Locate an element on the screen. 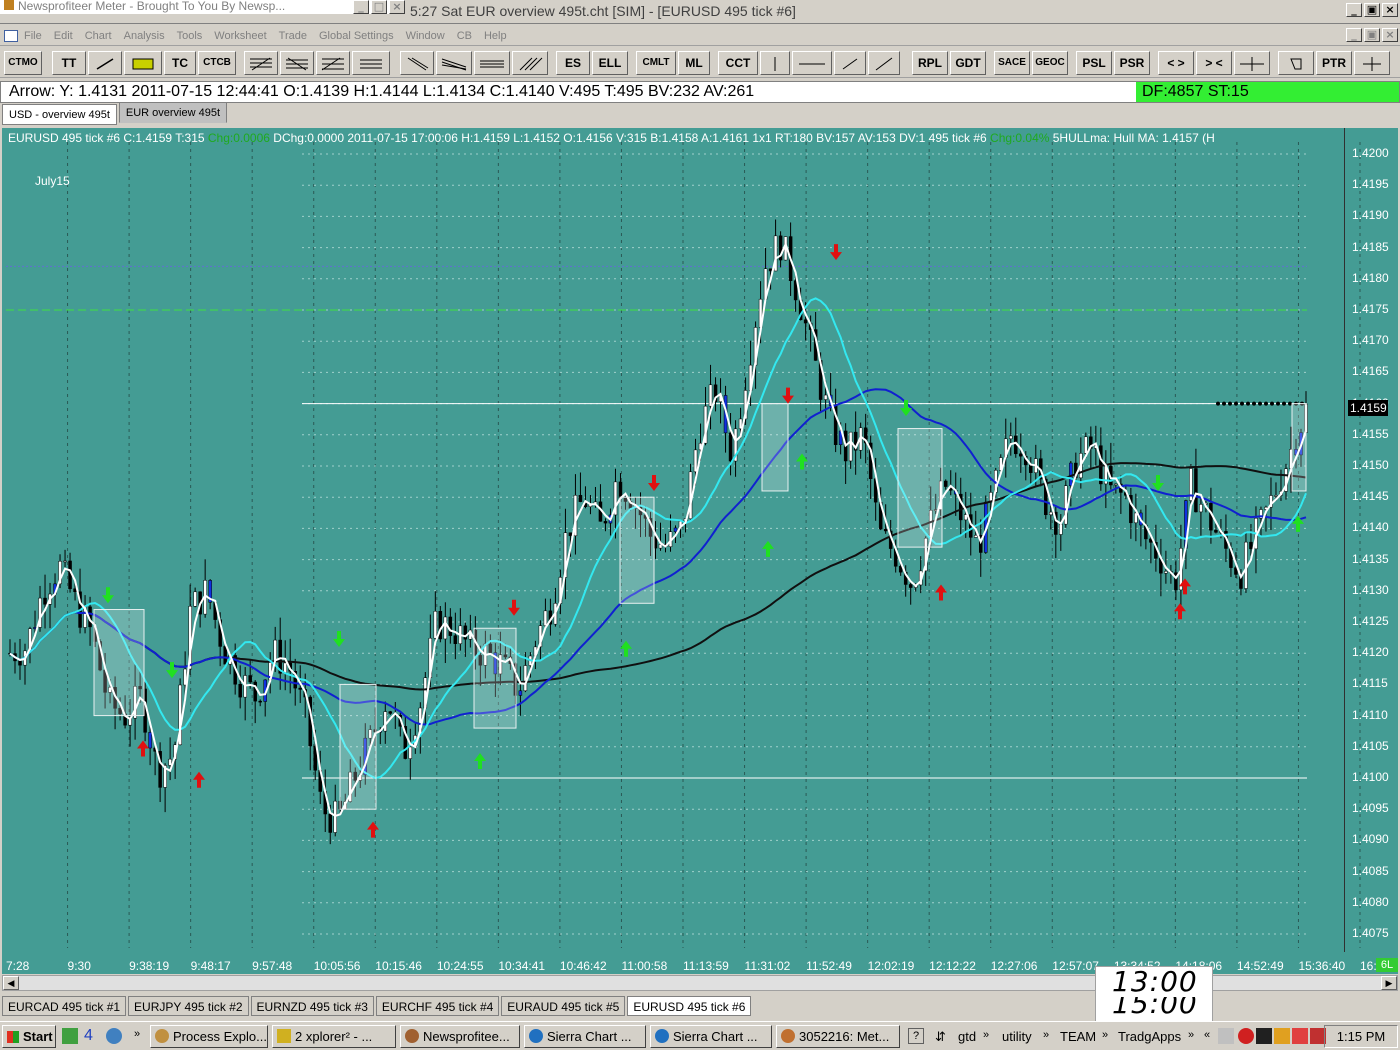 The image size is (1400, 1050). tab-eurusd: EURUSD 495 tick #6 is located at coordinates (689, 1006).